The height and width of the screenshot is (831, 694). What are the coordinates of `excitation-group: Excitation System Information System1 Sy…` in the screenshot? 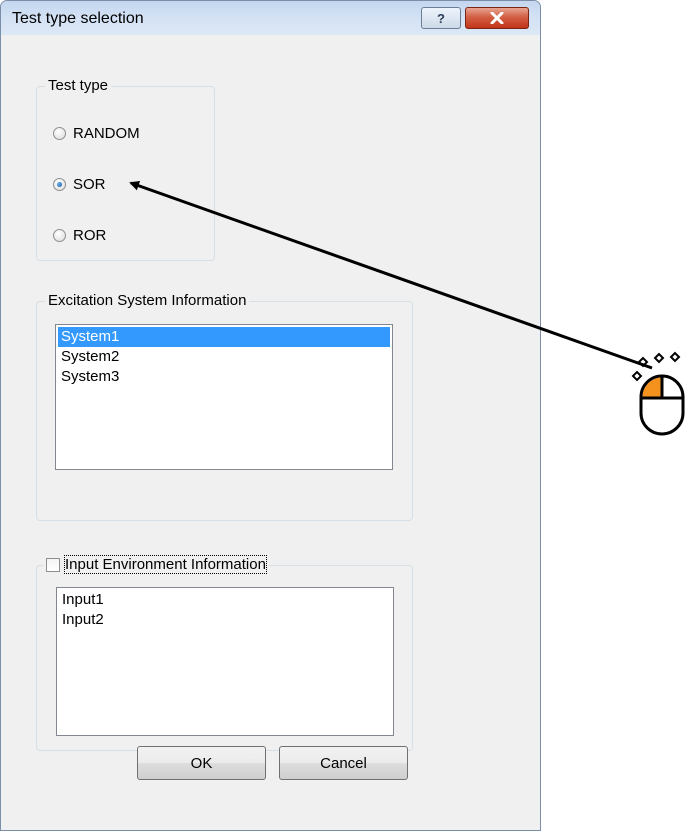 It's located at (224, 406).